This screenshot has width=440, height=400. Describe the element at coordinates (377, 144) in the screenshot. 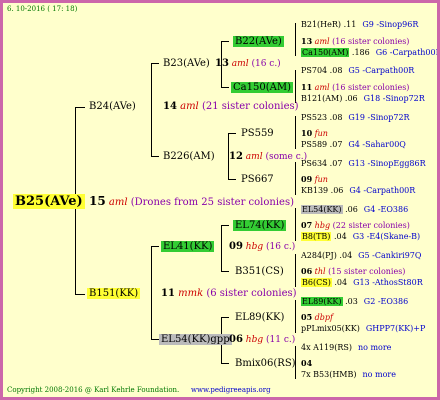

I see `ancestor-ref: G4 -Sahar00Q` at that location.